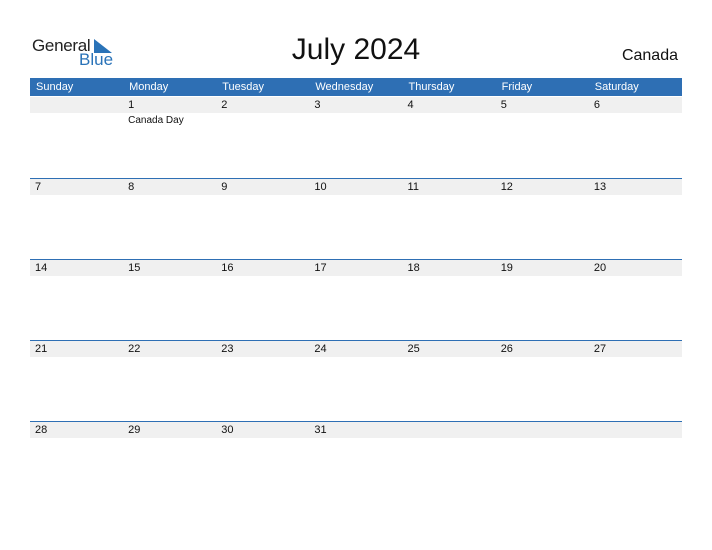 This screenshot has width=712, height=550. I want to click on week-row: 28 29 30 31, so click(356, 462).